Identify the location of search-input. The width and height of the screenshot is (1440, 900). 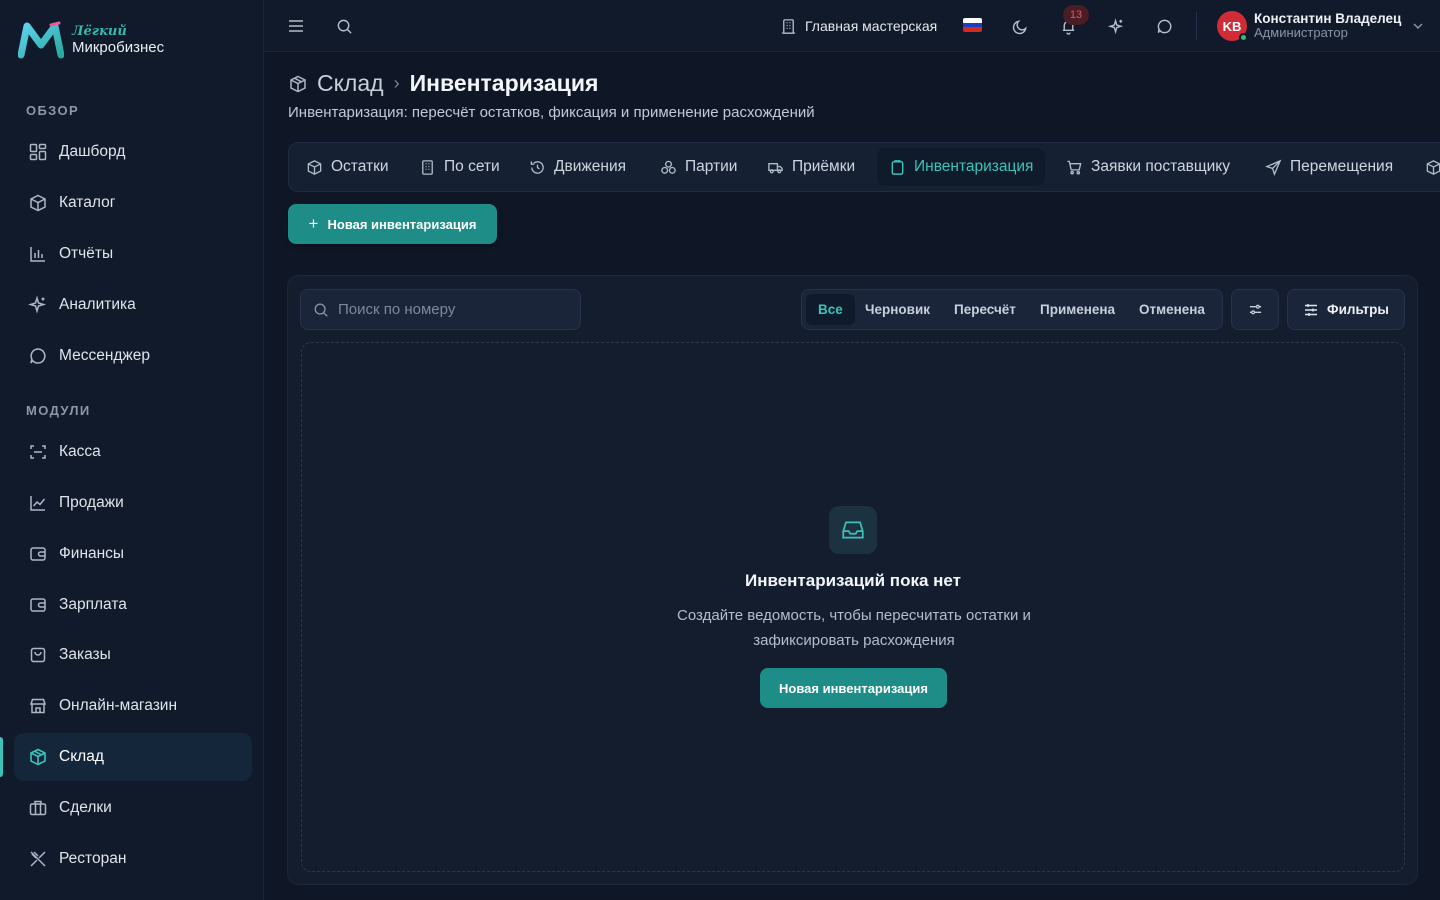
(453, 309).